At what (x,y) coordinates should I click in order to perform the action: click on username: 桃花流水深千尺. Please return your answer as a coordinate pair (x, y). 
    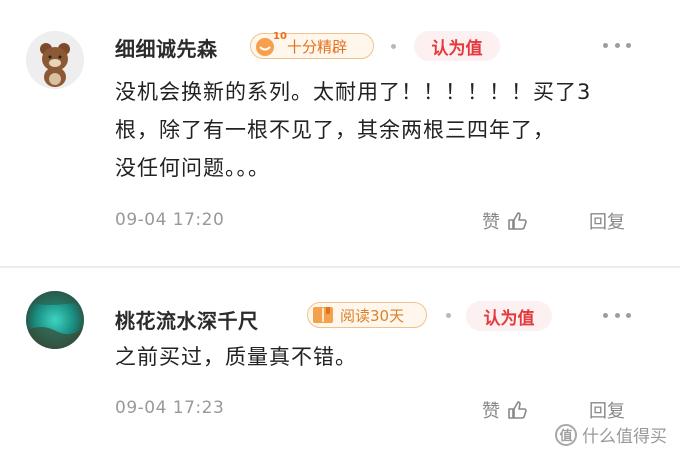
    Looking at the image, I should click on (187, 319).